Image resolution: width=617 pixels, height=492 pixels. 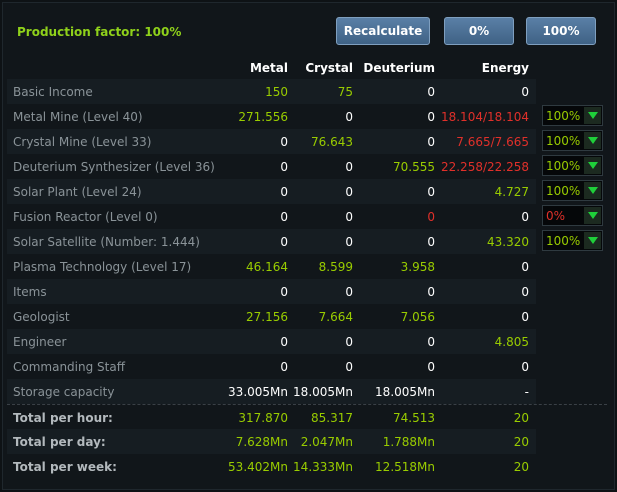 I want to click on deuterium-value: 1.788Mn, so click(x=408, y=442).